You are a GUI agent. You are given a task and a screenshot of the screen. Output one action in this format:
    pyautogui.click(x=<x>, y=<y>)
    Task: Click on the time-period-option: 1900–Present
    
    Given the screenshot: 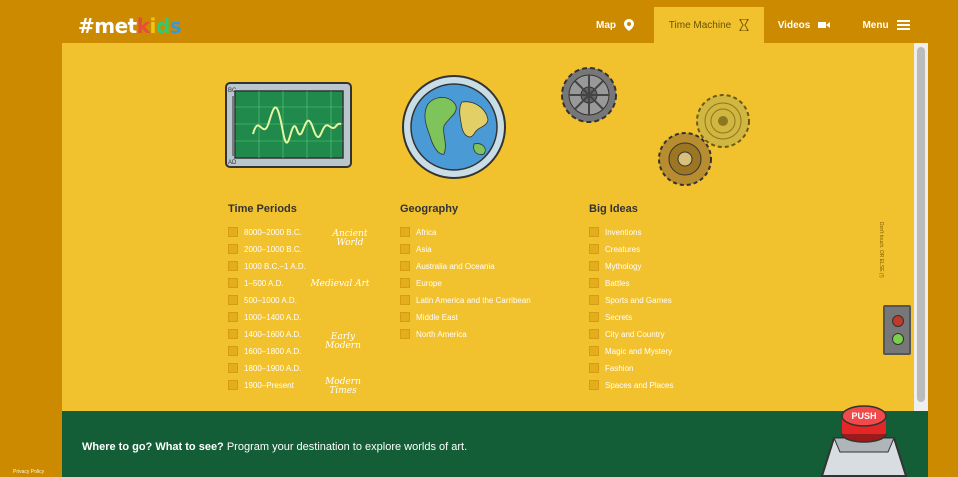 What is the action you would take?
    pyautogui.click(x=261, y=385)
    